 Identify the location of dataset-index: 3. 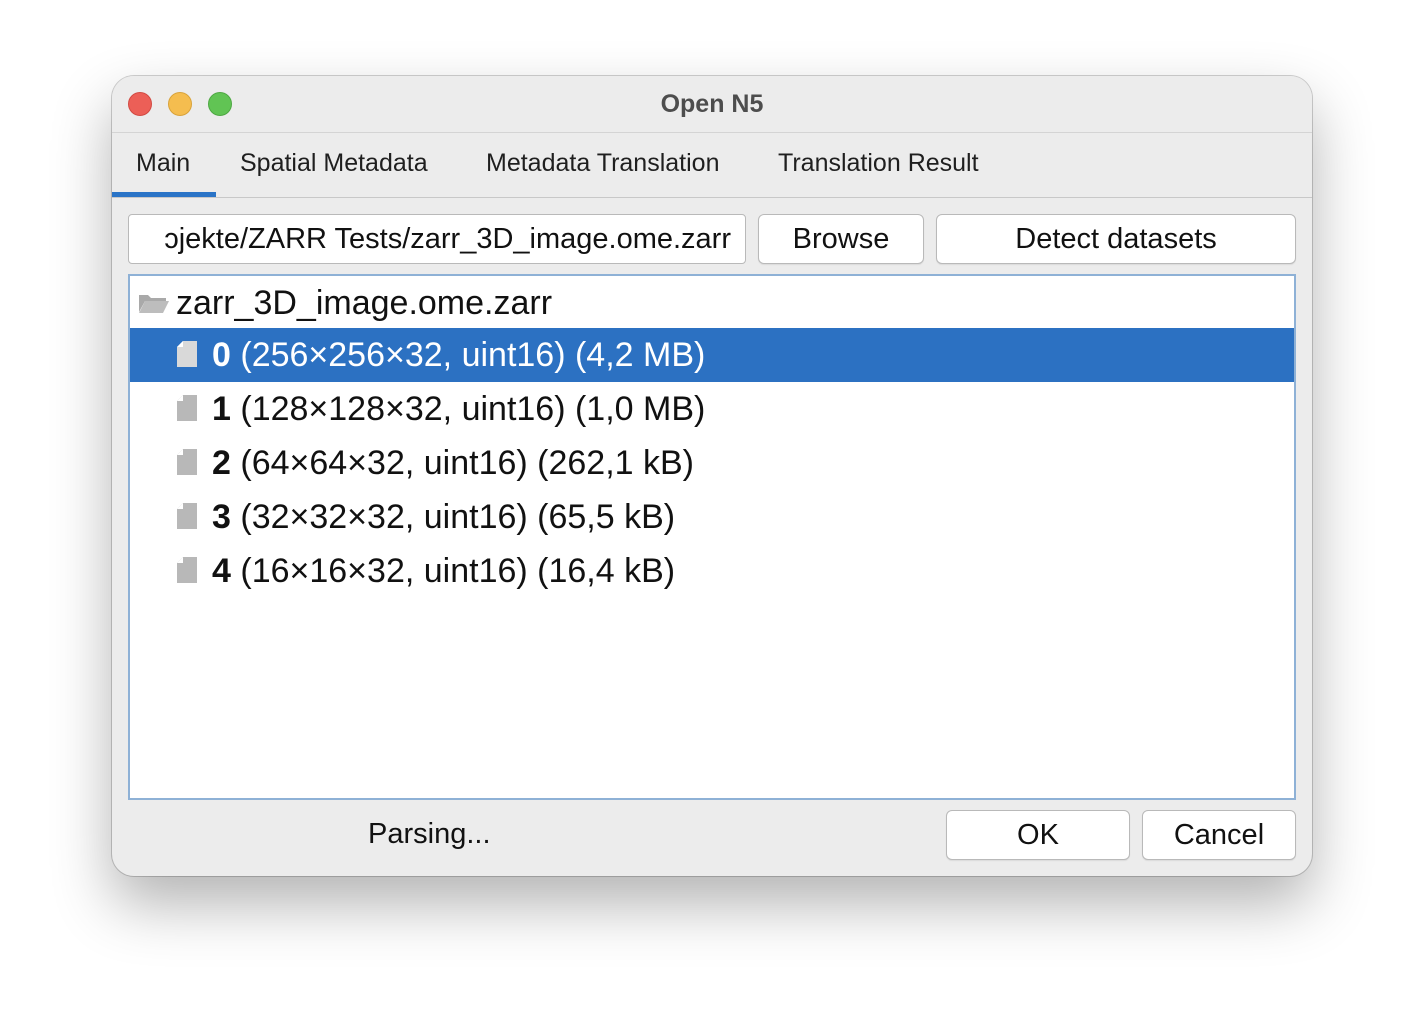
(221, 517).